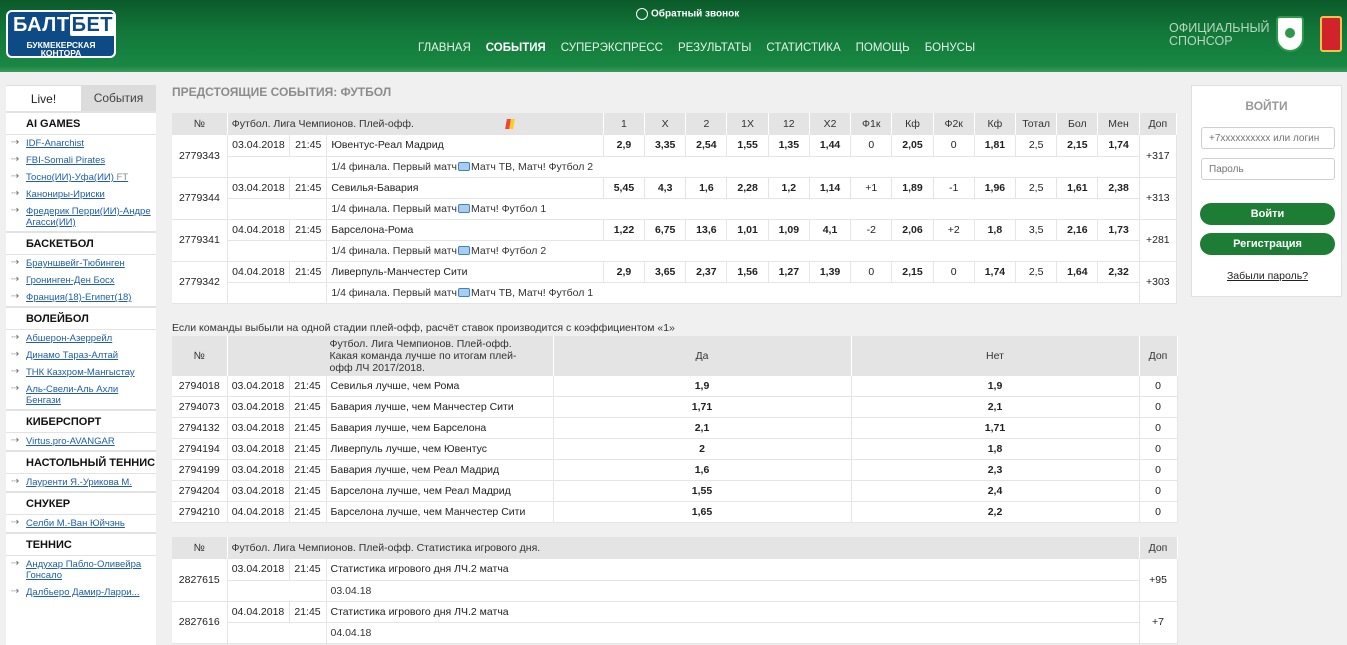 Image resolution: width=1347 pixels, height=645 pixels. Describe the element at coordinates (1158, 282) in the screenshot. I see `more-markets-link: +303` at that location.